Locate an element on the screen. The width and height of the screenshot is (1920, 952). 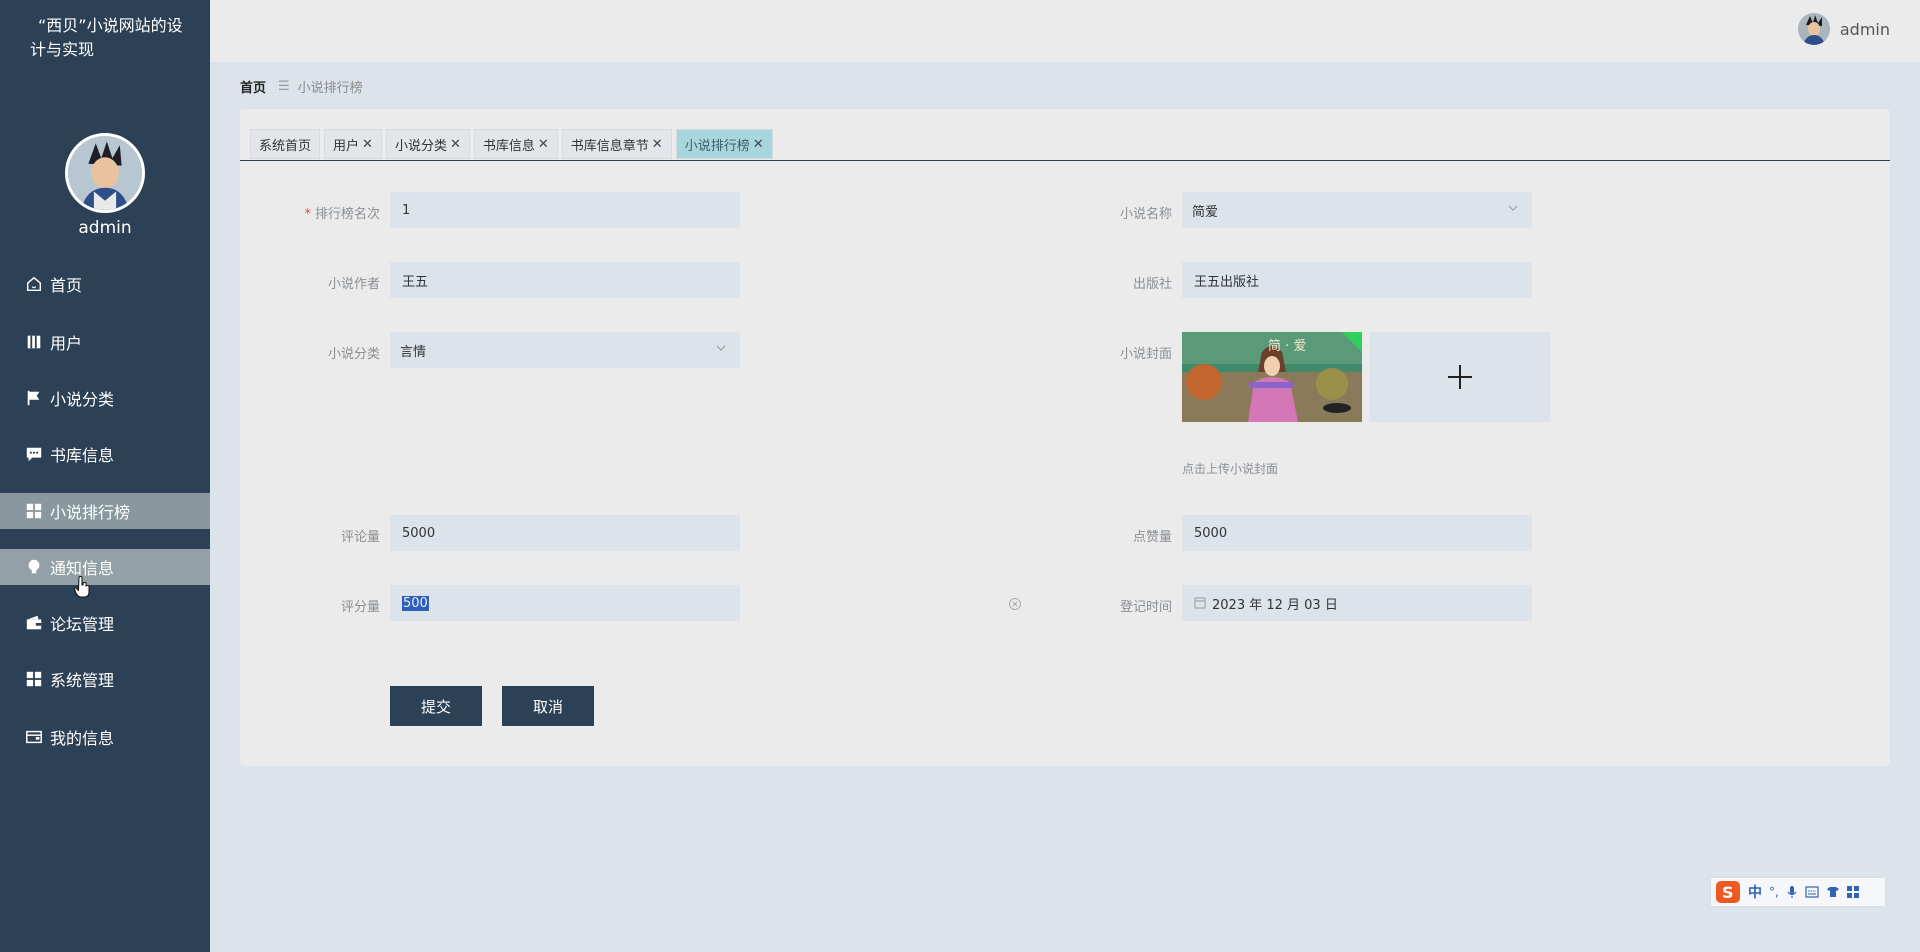
breadcrumb-home: 首页 is located at coordinates (253, 86).